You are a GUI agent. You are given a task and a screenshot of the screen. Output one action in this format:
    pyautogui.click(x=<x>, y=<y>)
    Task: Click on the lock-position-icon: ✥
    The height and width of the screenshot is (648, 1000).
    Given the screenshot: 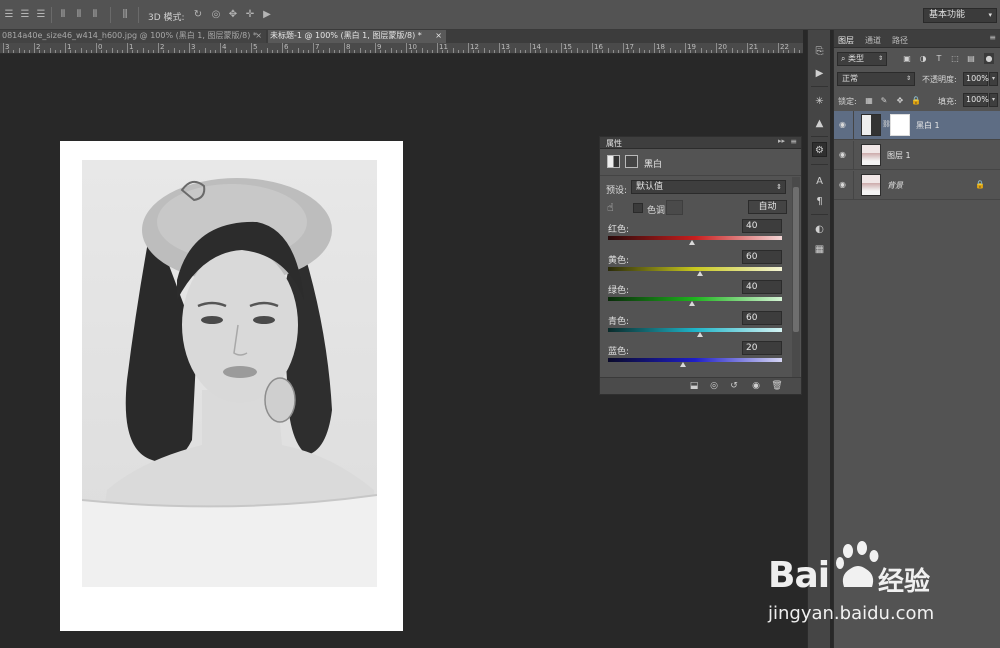 What is the action you would take?
    pyautogui.click(x=900, y=100)
    